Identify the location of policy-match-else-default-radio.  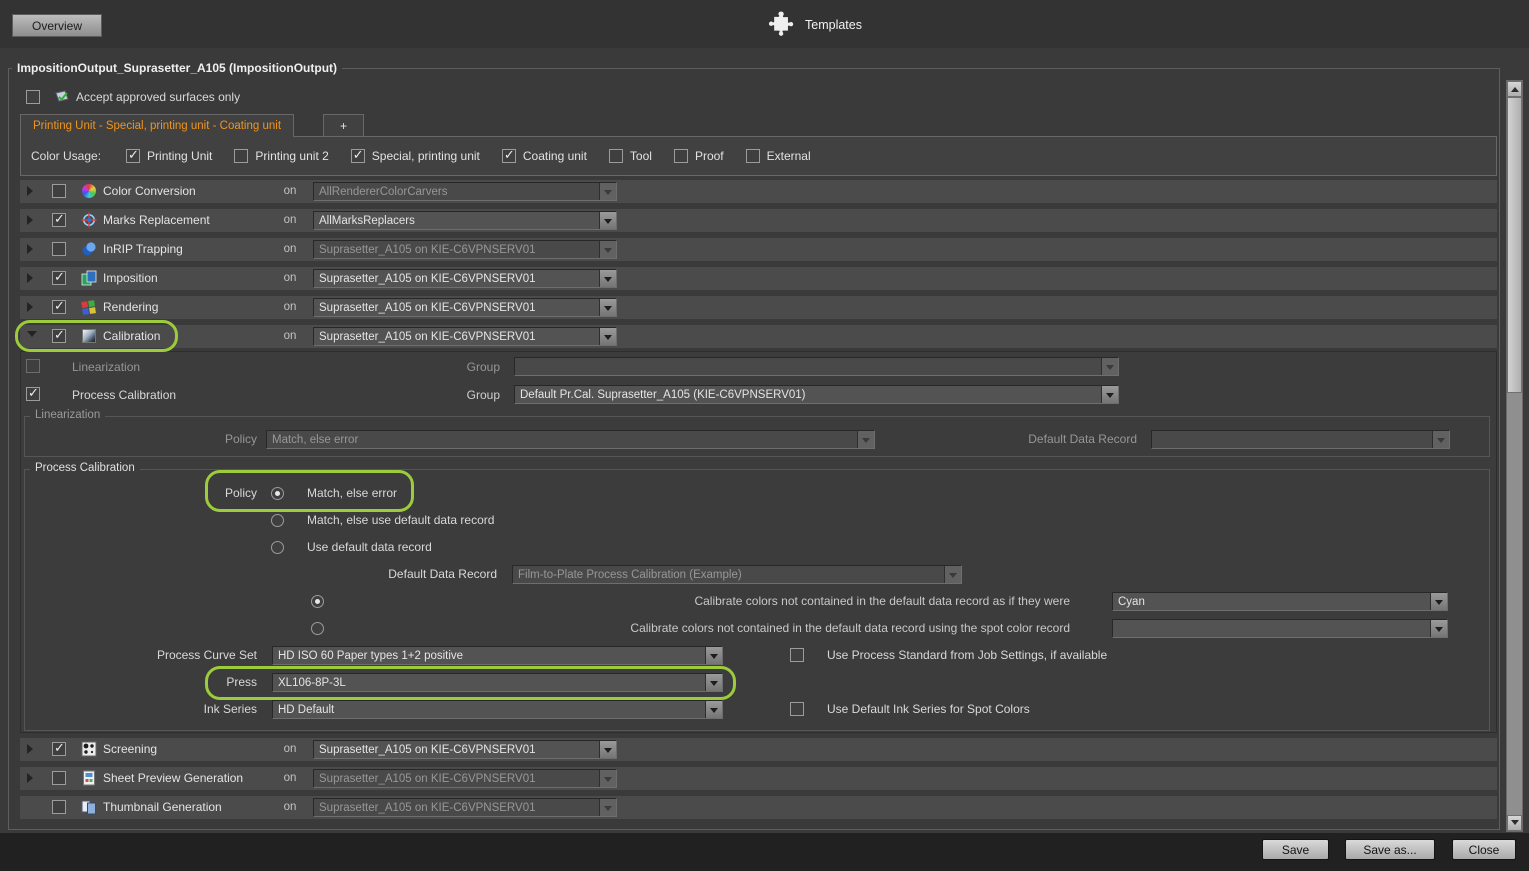
(277, 520).